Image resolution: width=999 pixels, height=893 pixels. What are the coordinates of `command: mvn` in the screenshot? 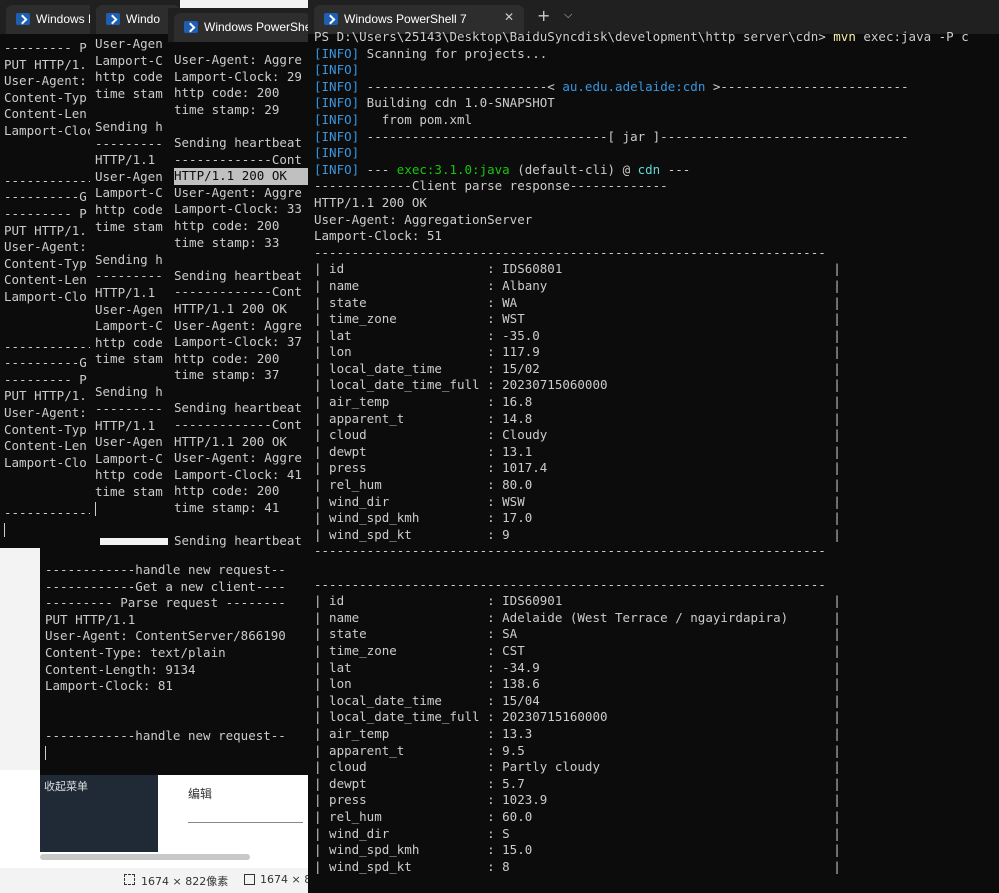 It's located at (844, 36).